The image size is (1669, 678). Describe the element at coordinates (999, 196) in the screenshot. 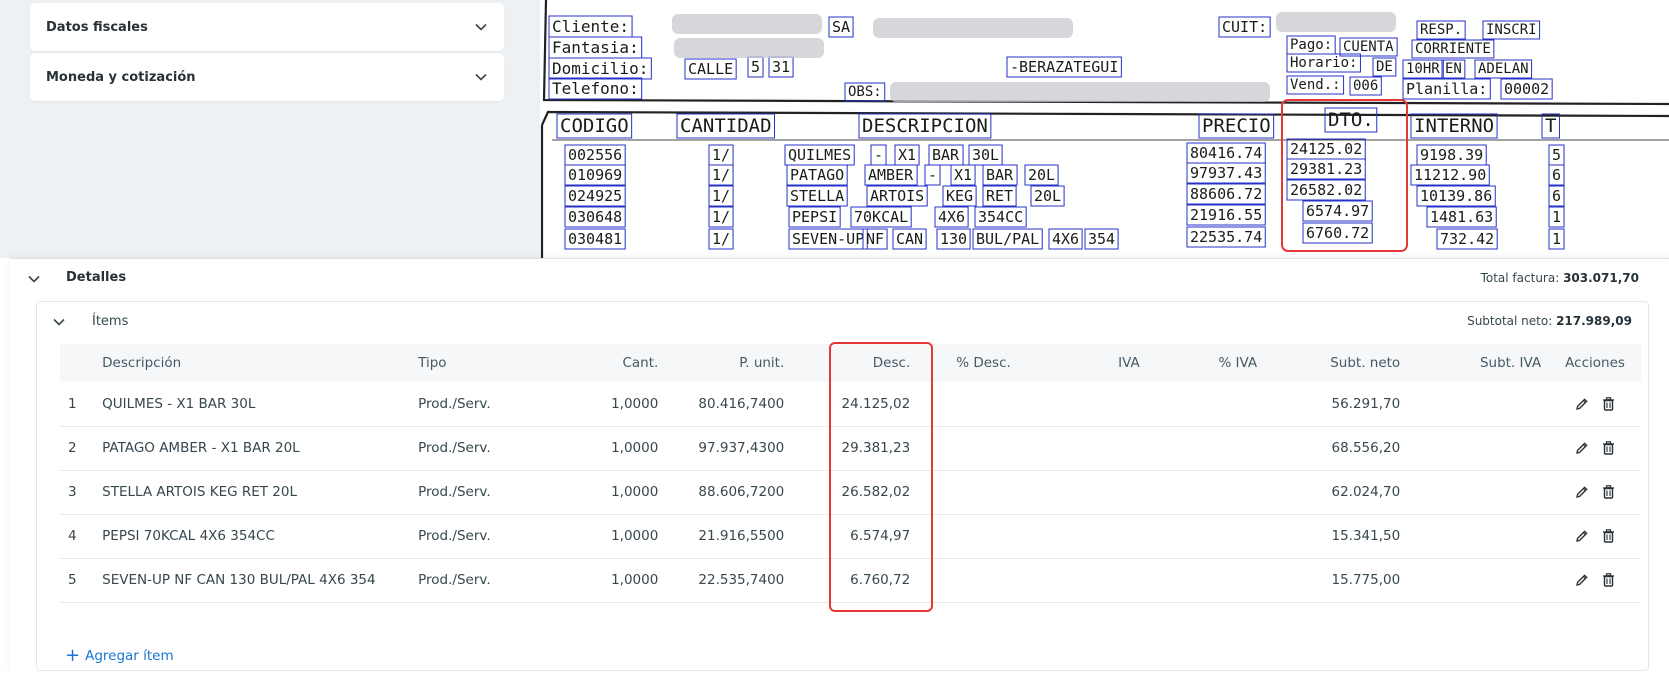

I see `doc-descripcion-word: RET` at that location.